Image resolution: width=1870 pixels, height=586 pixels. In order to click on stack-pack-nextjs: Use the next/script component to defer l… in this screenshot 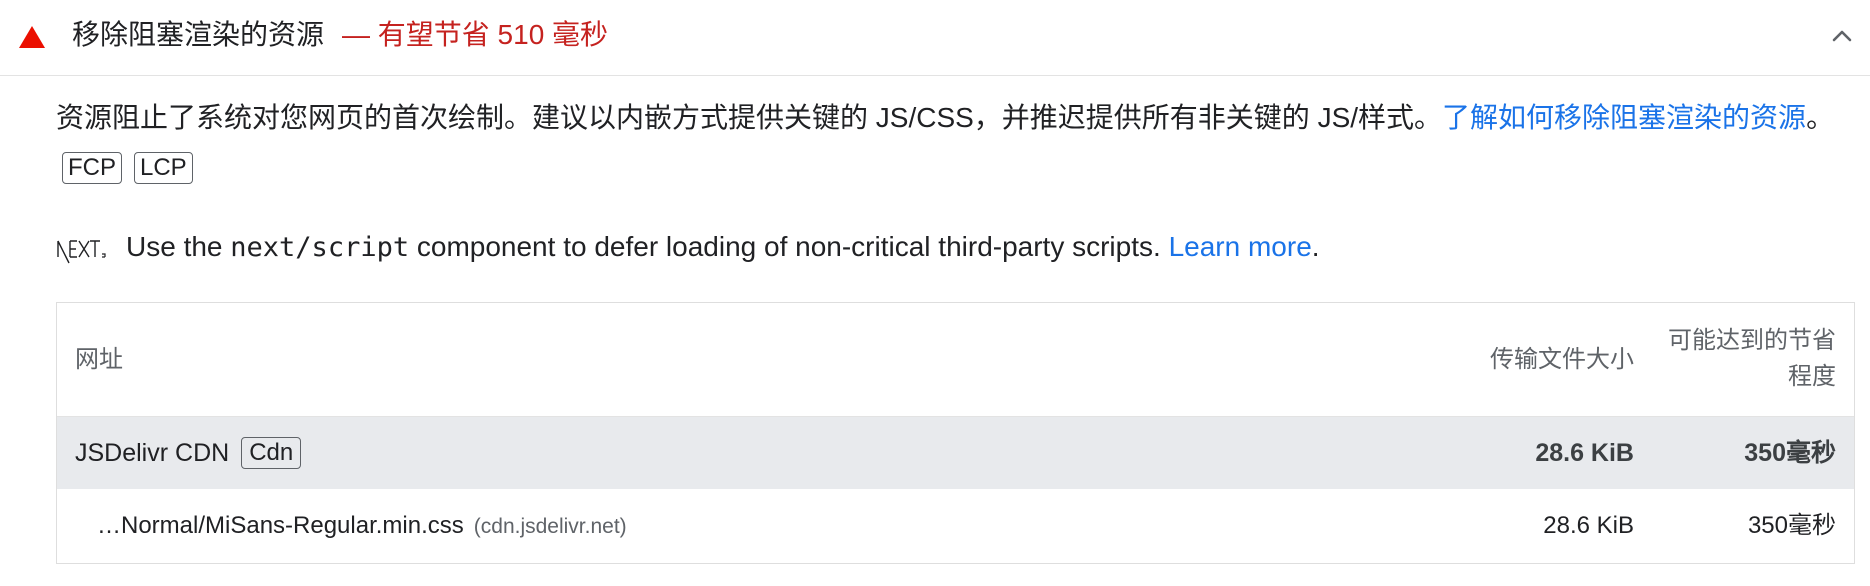, I will do `click(688, 247)`.